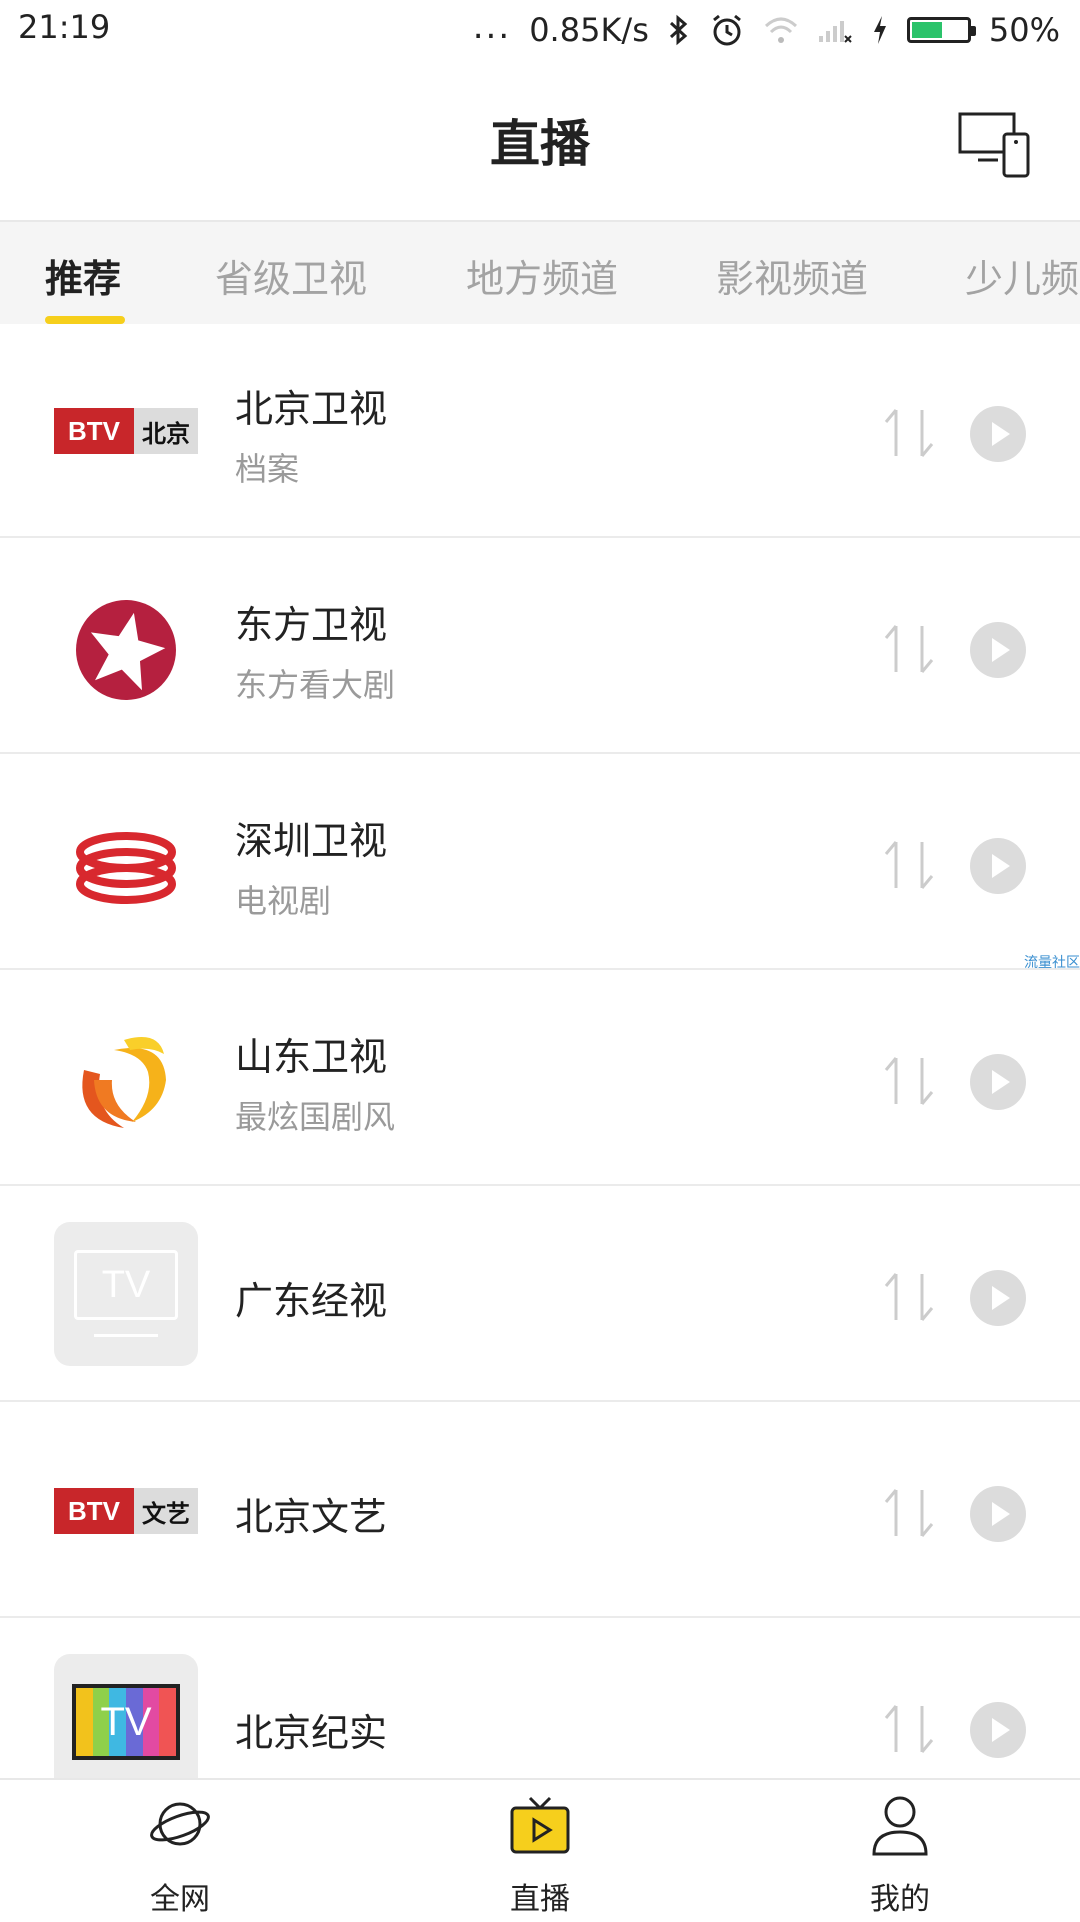 Image resolution: width=1080 pixels, height=1922 pixels. I want to click on nav-mine: 我的, so click(900, 1858).